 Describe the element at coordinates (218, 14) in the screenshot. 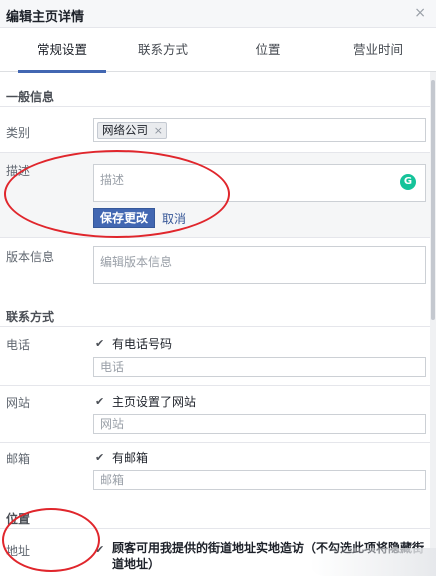

I see `dialog-titlebar: 编辑主页详情 ×` at that location.